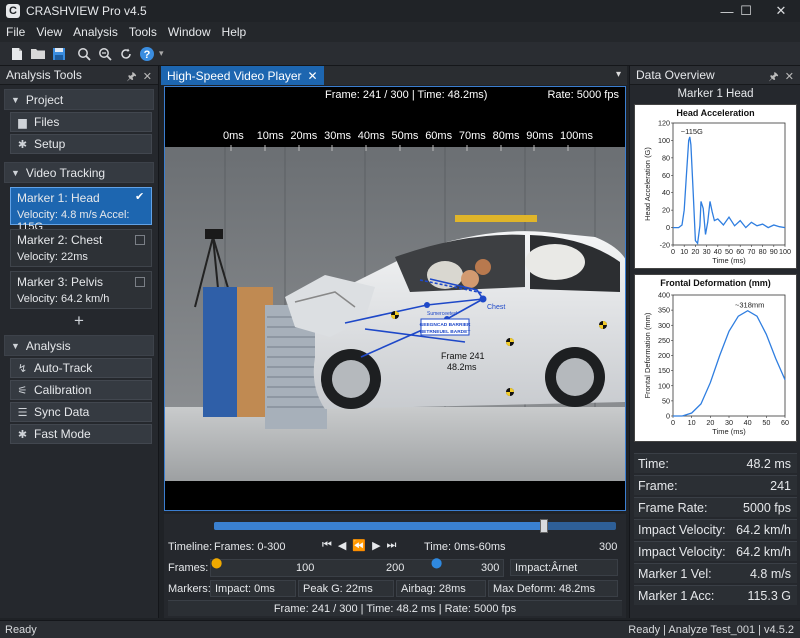 The image size is (800, 638). What do you see at coordinates (400, 54) in the screenshot?
I see `toolbar: ? ▾` at bounding box center [400, 54].